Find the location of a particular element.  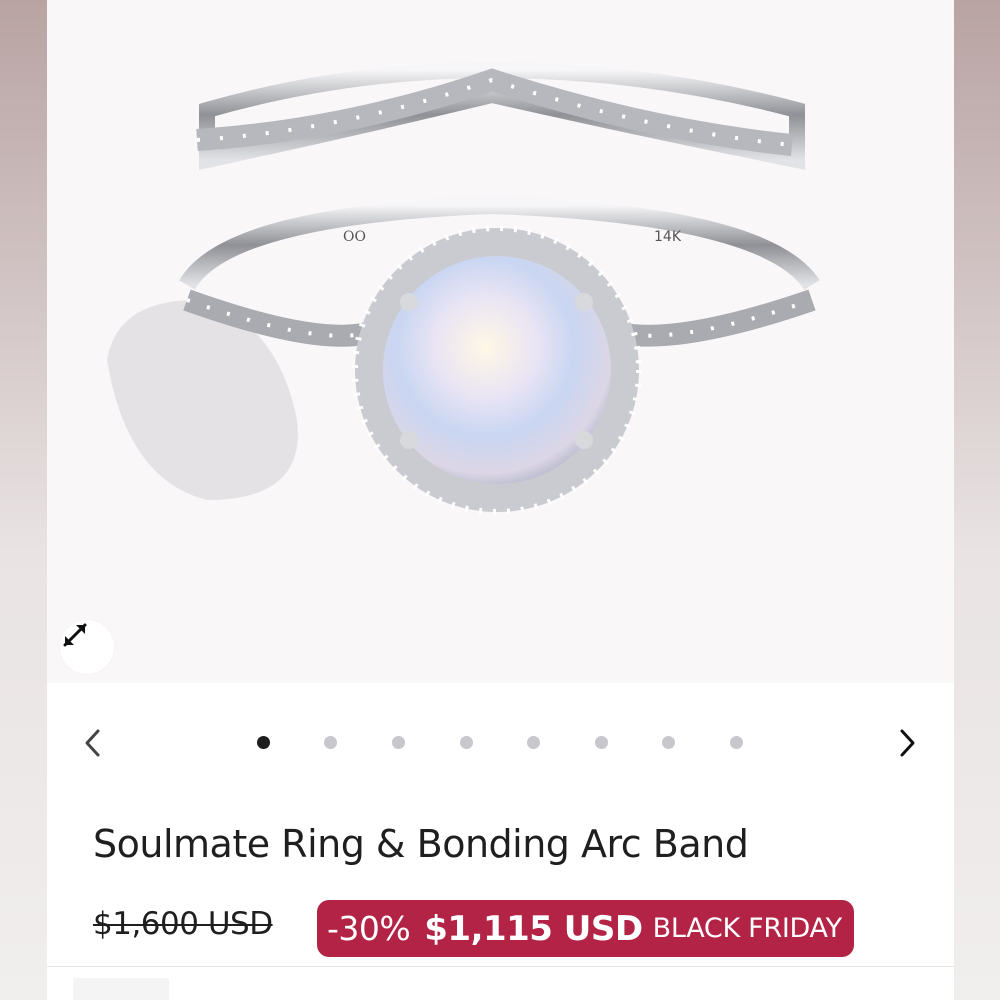

chevron-left-icon is located at coordinates (92, 743).